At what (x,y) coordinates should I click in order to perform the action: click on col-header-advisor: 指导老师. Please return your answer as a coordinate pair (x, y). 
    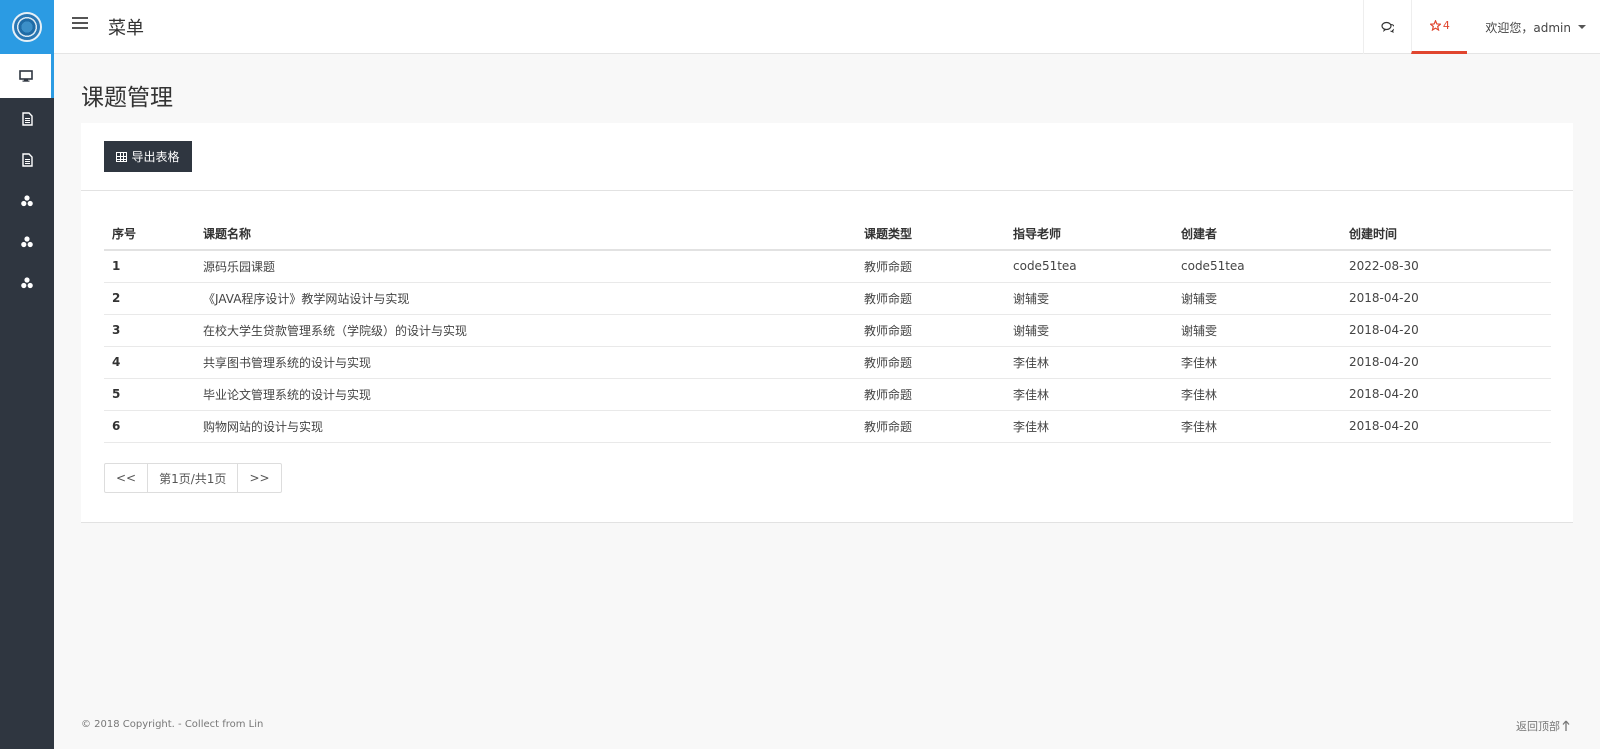
    Looking at the image, I should click on (1089, 234).